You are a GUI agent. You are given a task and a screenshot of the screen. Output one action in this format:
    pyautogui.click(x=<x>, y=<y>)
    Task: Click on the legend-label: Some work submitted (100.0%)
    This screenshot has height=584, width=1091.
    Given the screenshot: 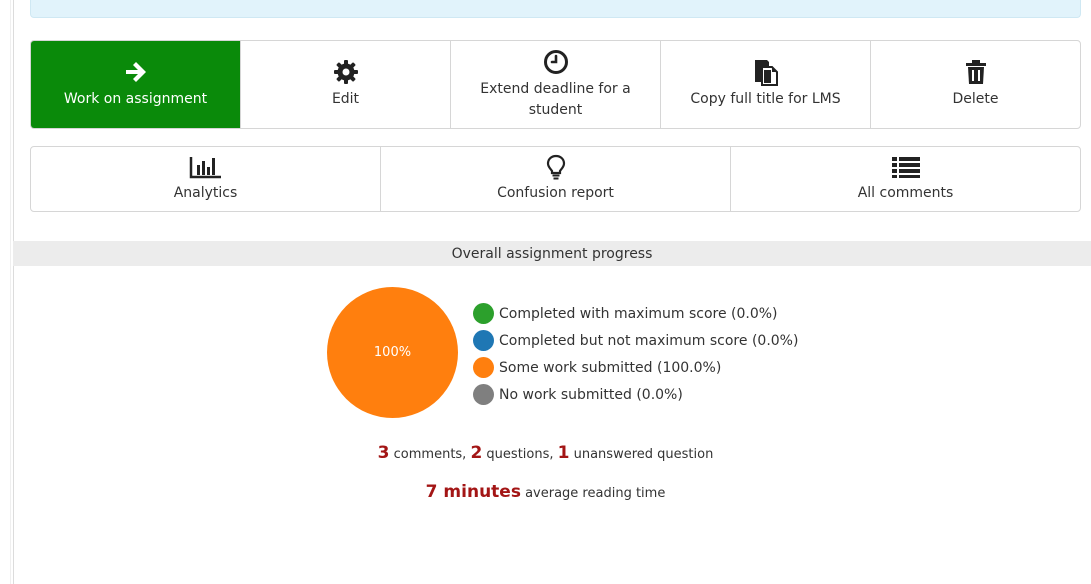 What is the action you would take?
    pyautogui.click(x=610, y=367)
    